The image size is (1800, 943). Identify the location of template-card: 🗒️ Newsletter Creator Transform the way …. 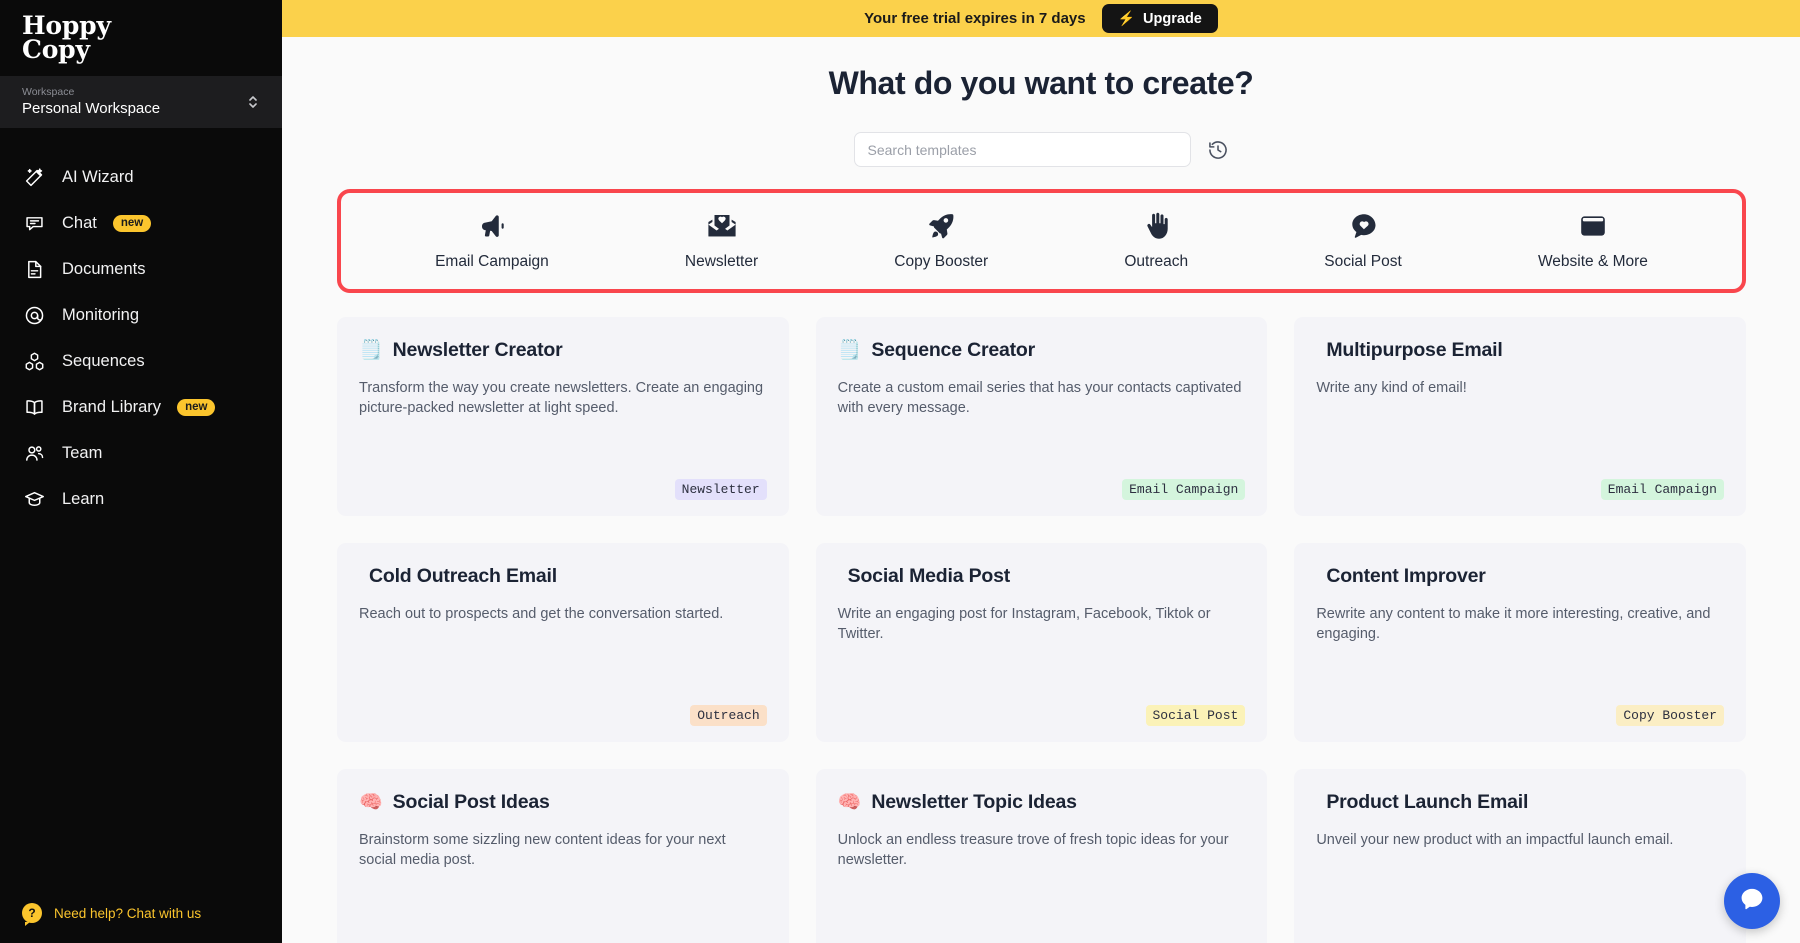
(563, 416).